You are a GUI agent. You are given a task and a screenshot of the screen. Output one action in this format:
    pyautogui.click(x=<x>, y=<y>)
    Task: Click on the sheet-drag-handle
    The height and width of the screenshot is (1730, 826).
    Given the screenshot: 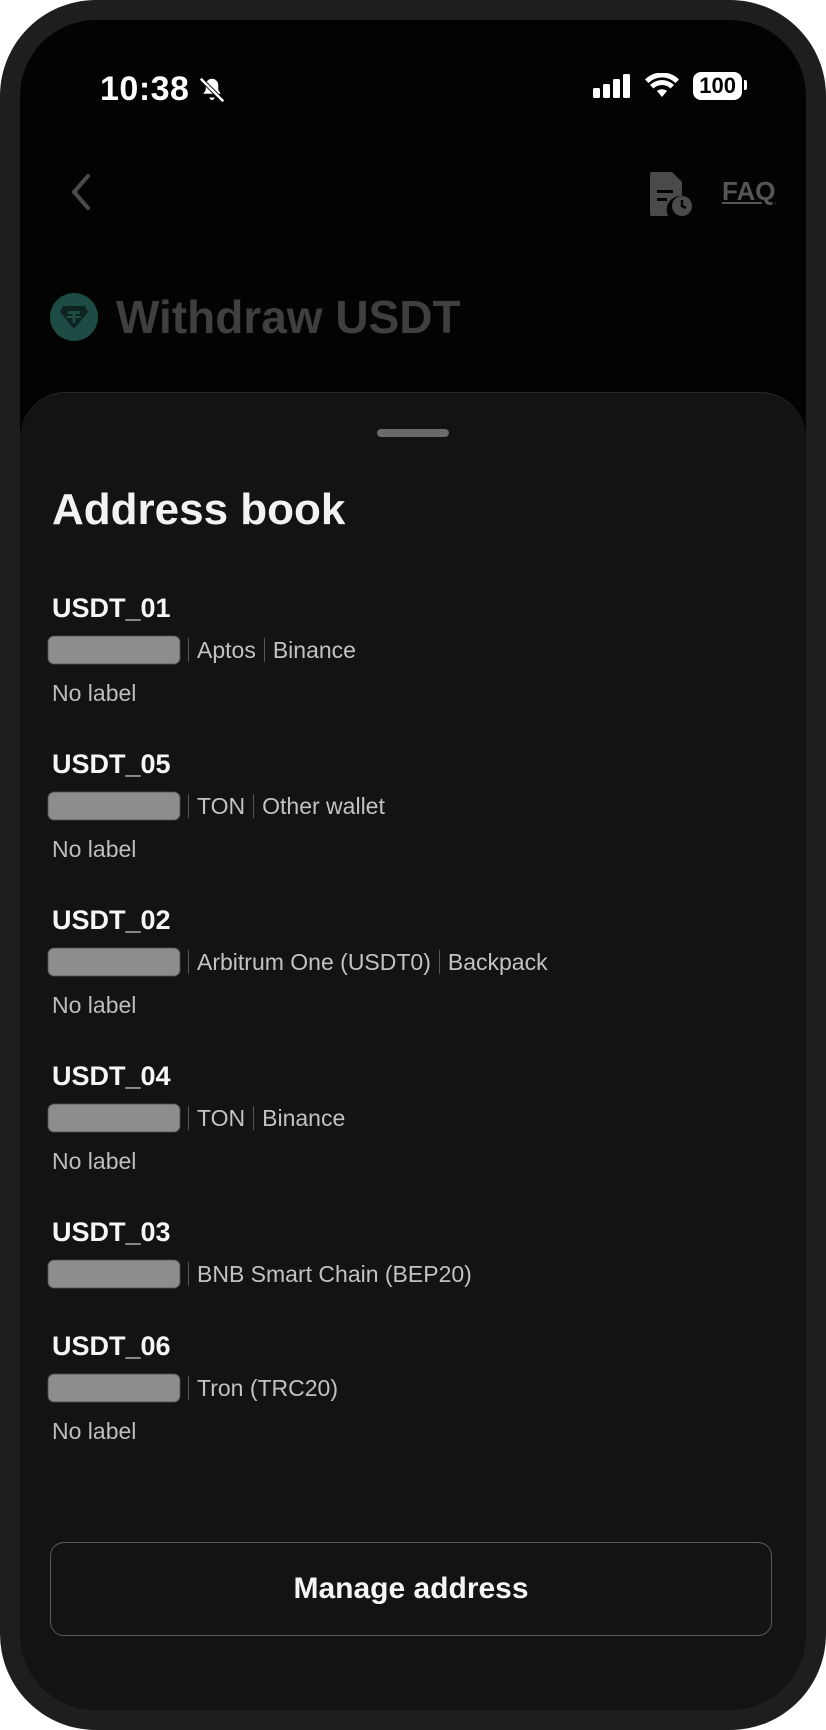 What is the action you would take?
    pyautogui.click(x=413, y=433)
    